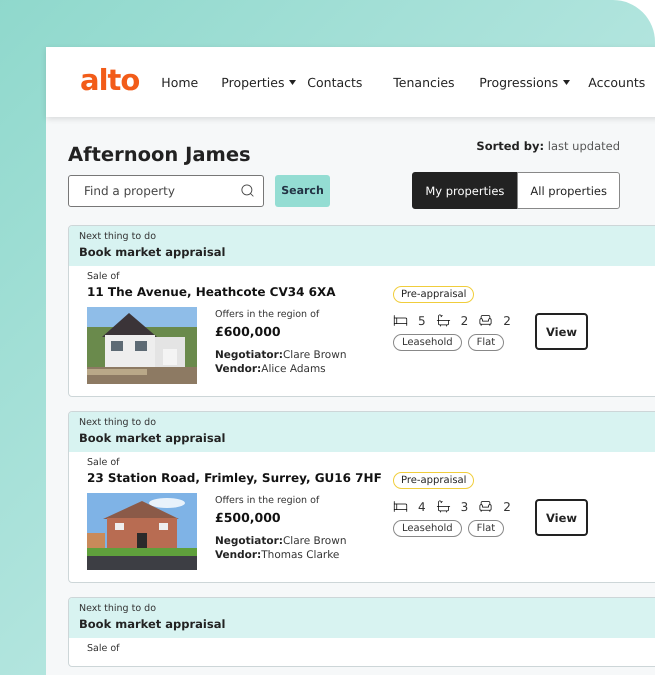 This screenshot has height=675, width=655. What do you see at coordinates (621, 82) in the screenshot?
I see `nav-link: Accounts` at bounding box center [621, 82].